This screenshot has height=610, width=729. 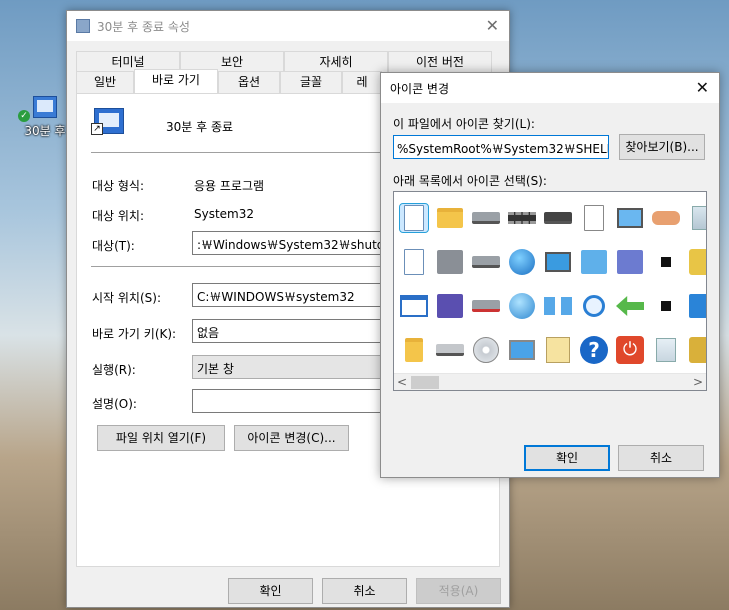 What do you see at coordinates (362, 82) in the screenshot?
I see `tab-layout: 레` at bounding box center [362, 82].